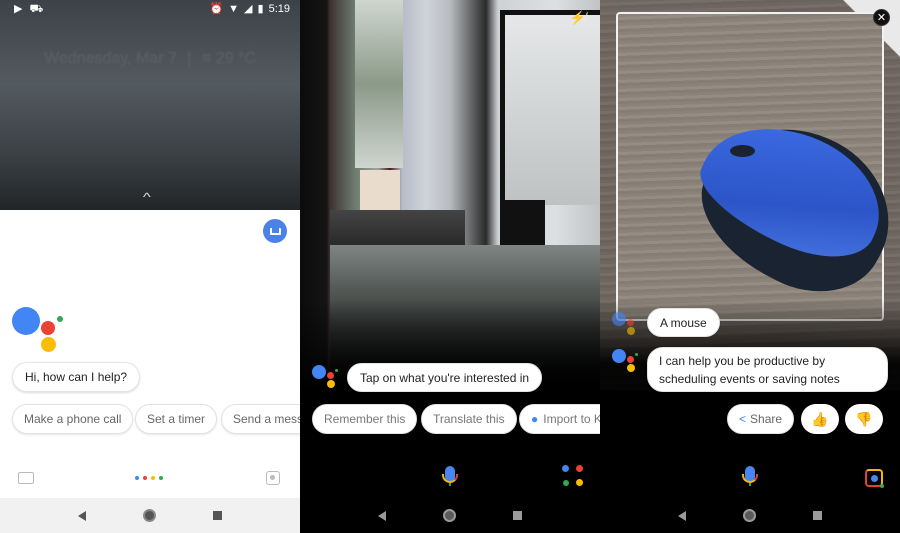 The width and height of the screenshot is (900, 533). I want to click on chip-label: Translate this, so click(469, 419).